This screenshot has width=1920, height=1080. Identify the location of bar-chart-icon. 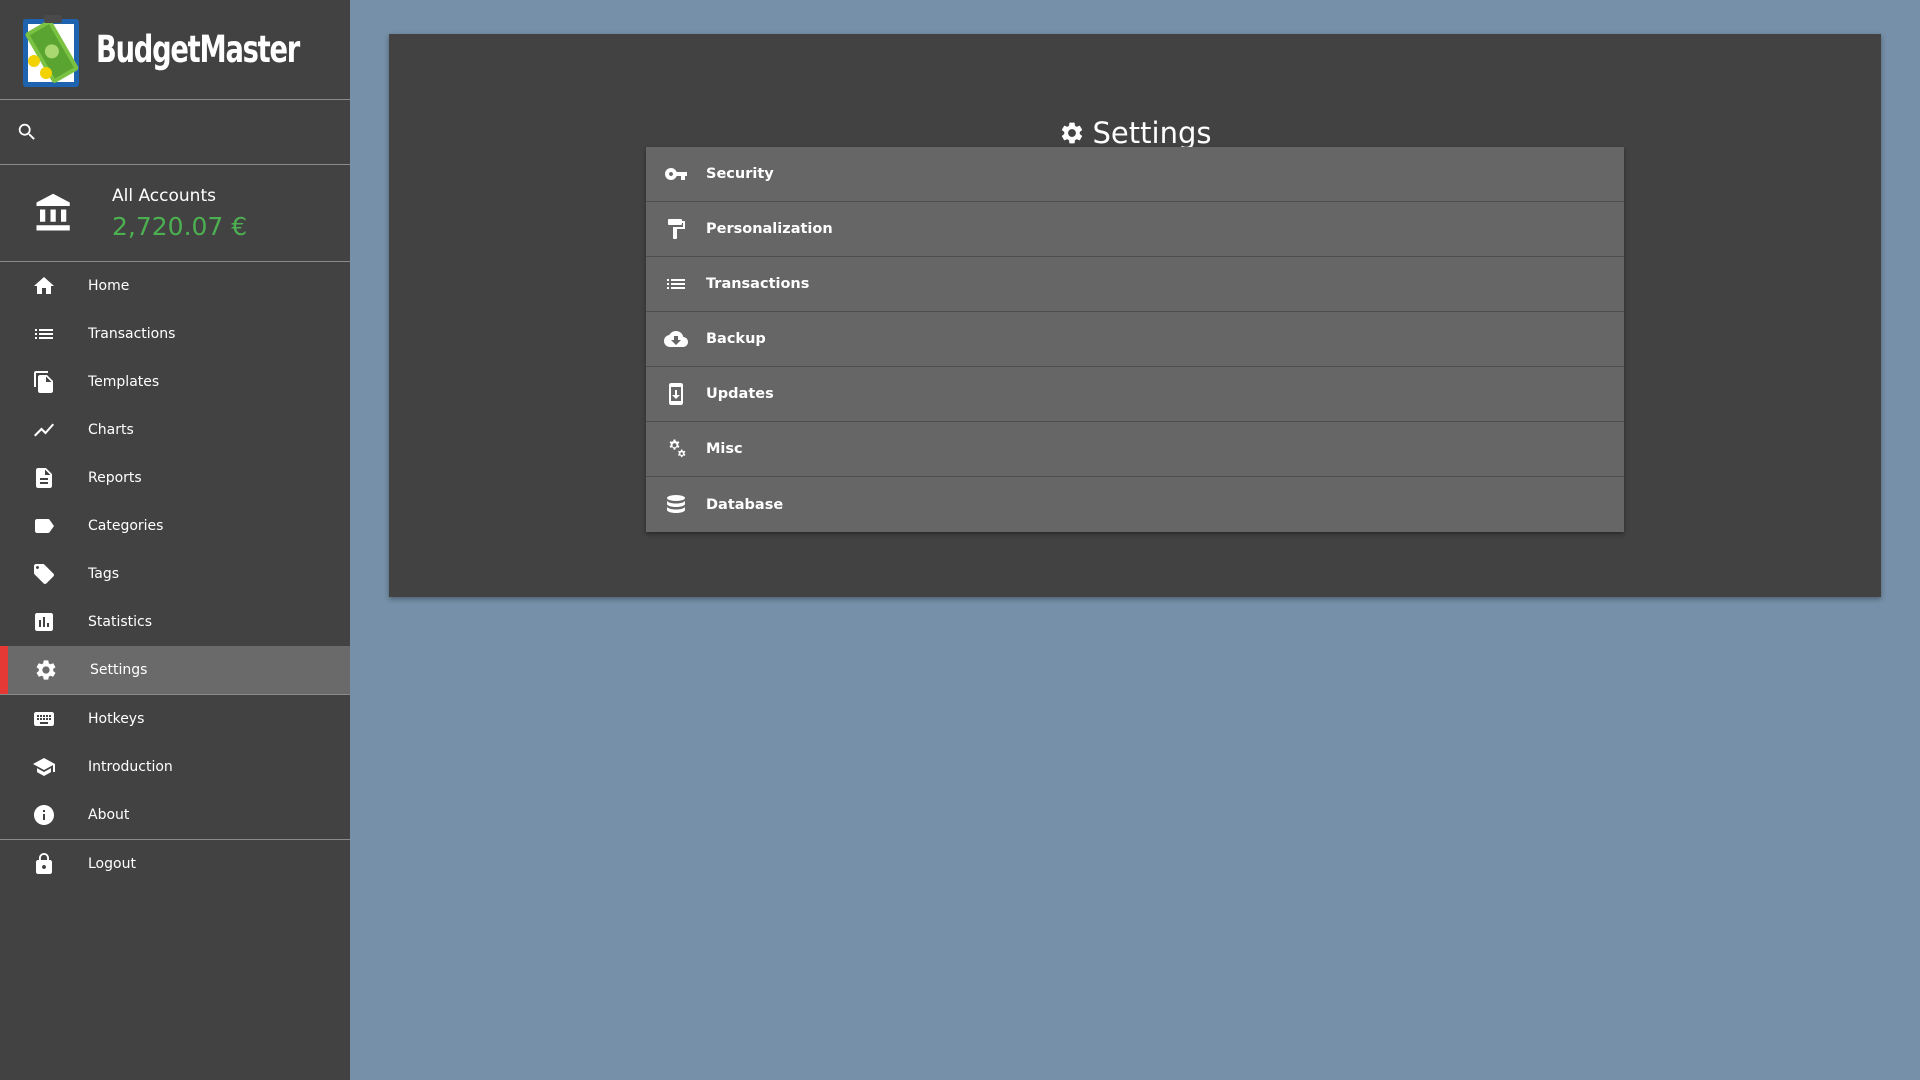
(44, 622).